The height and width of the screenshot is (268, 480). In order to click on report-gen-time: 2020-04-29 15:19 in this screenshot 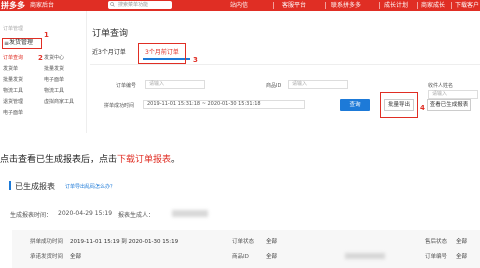, I will do `click(85, 213)`.